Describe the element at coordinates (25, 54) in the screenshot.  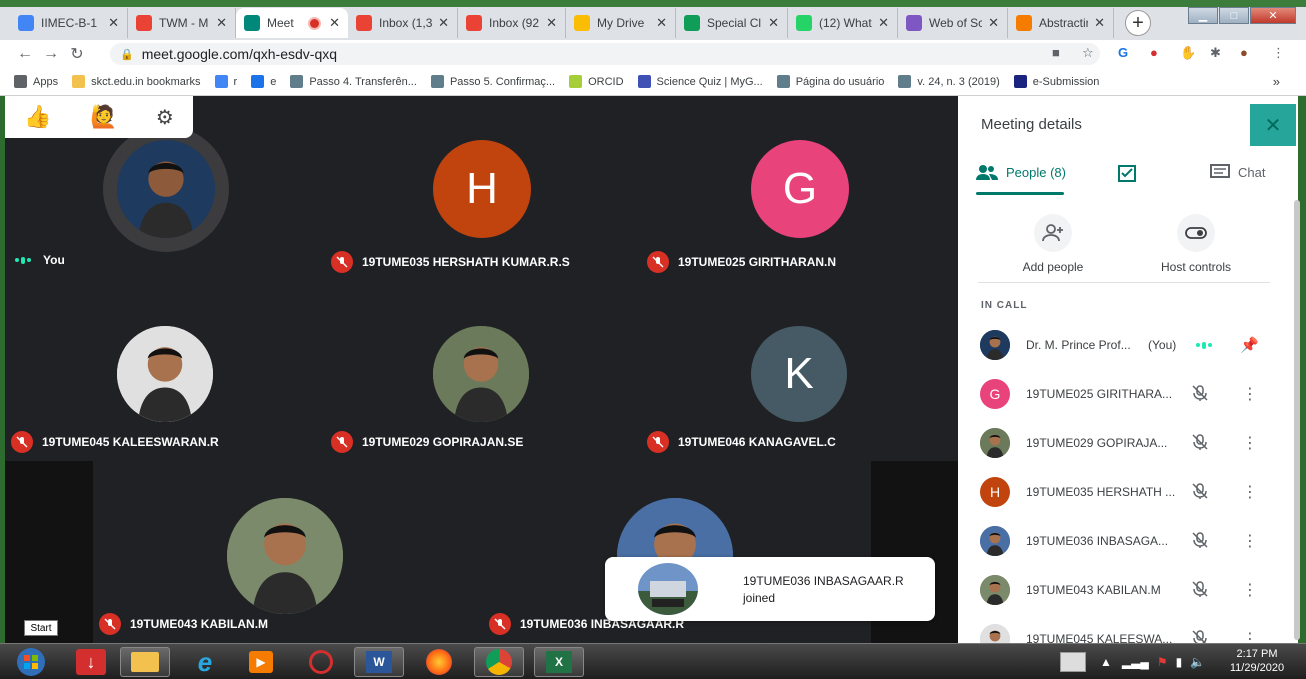
I see `back-icon: ←` at that location.